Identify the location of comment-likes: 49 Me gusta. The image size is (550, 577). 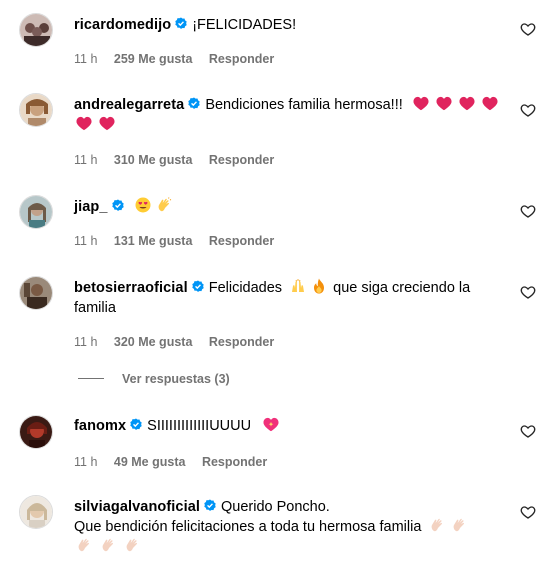
(150, 462).